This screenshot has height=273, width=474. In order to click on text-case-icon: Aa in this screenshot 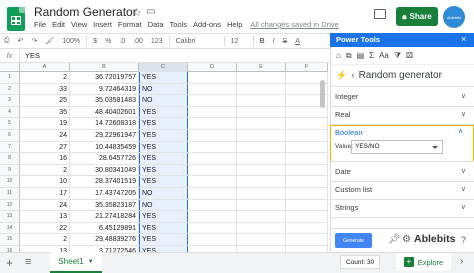, I will do `click(384, 55)`.